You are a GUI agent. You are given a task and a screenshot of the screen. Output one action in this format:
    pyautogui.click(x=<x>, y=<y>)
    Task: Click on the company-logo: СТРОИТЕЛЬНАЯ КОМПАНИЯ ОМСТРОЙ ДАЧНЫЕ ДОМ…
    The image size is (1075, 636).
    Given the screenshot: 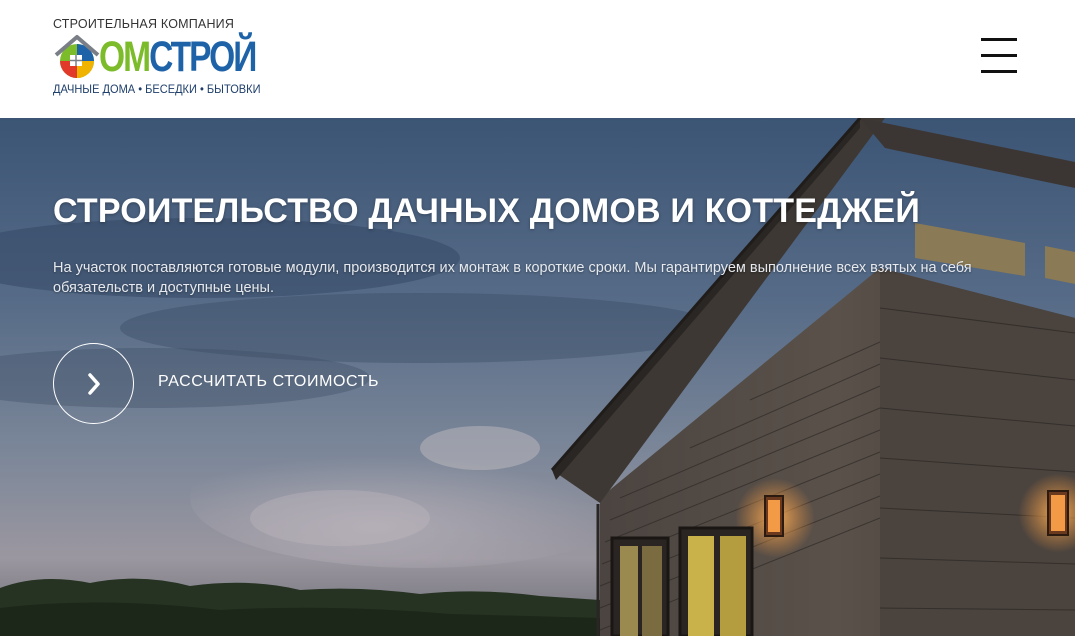 What is the action you would take?
    pyautogui.click(x=168, y=57)
    